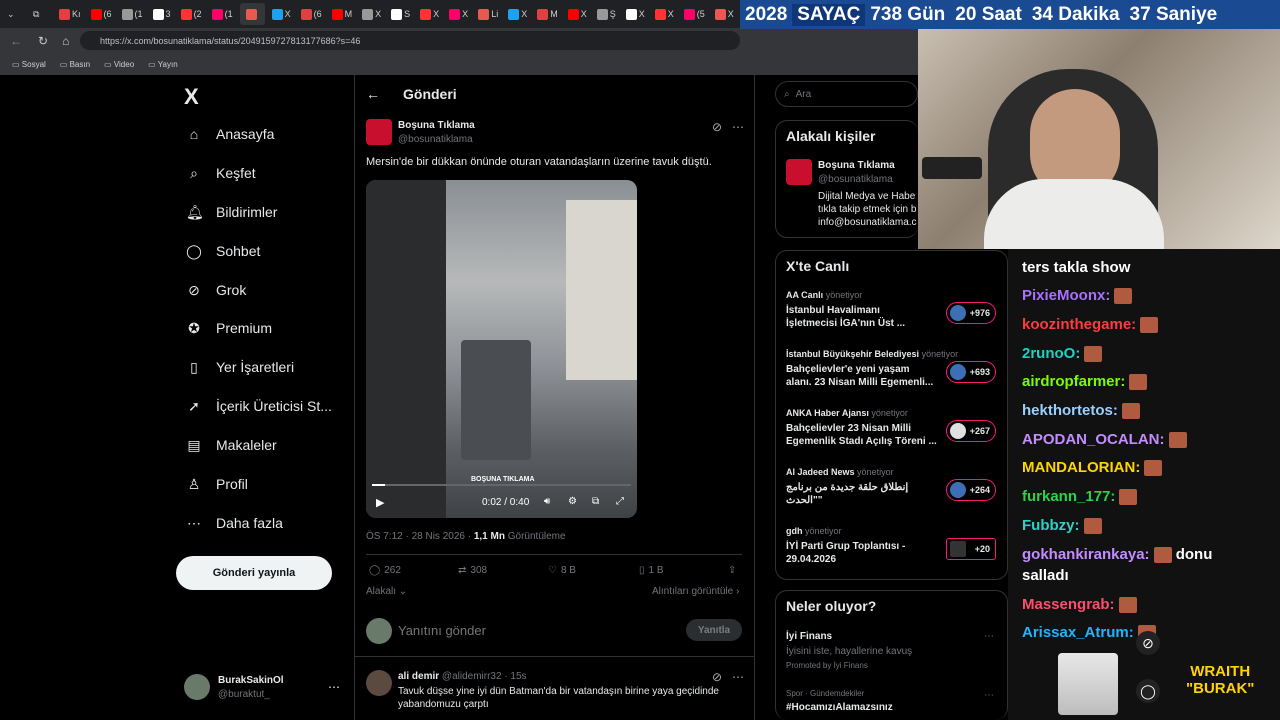  What do you see at coordinates (29, 64) in the screenshot?
I see `bookmark-folder-sosyal: ▭ Sosyal` at bounding box center [29, 64].